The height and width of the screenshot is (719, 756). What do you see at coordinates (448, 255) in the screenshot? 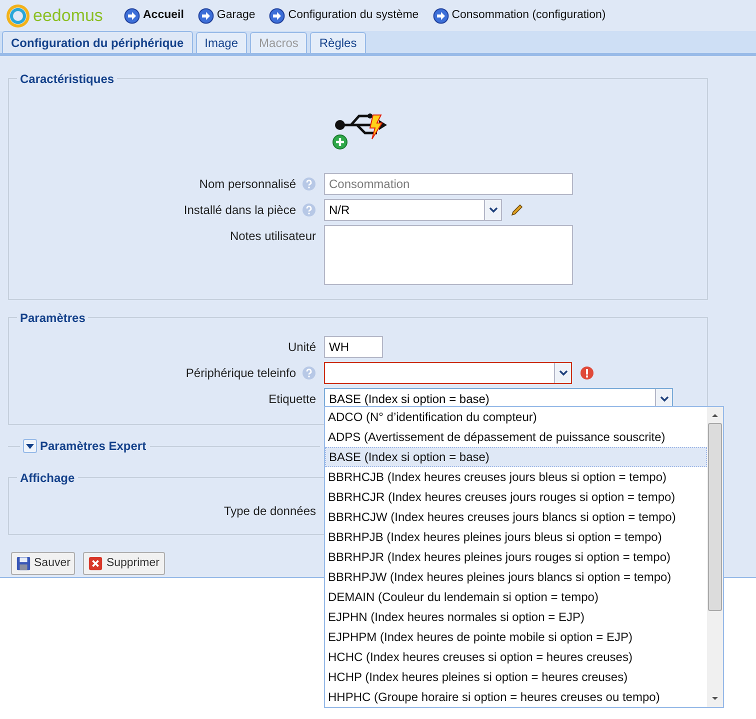
I see `notes-field` at bounding box center [448, 255].